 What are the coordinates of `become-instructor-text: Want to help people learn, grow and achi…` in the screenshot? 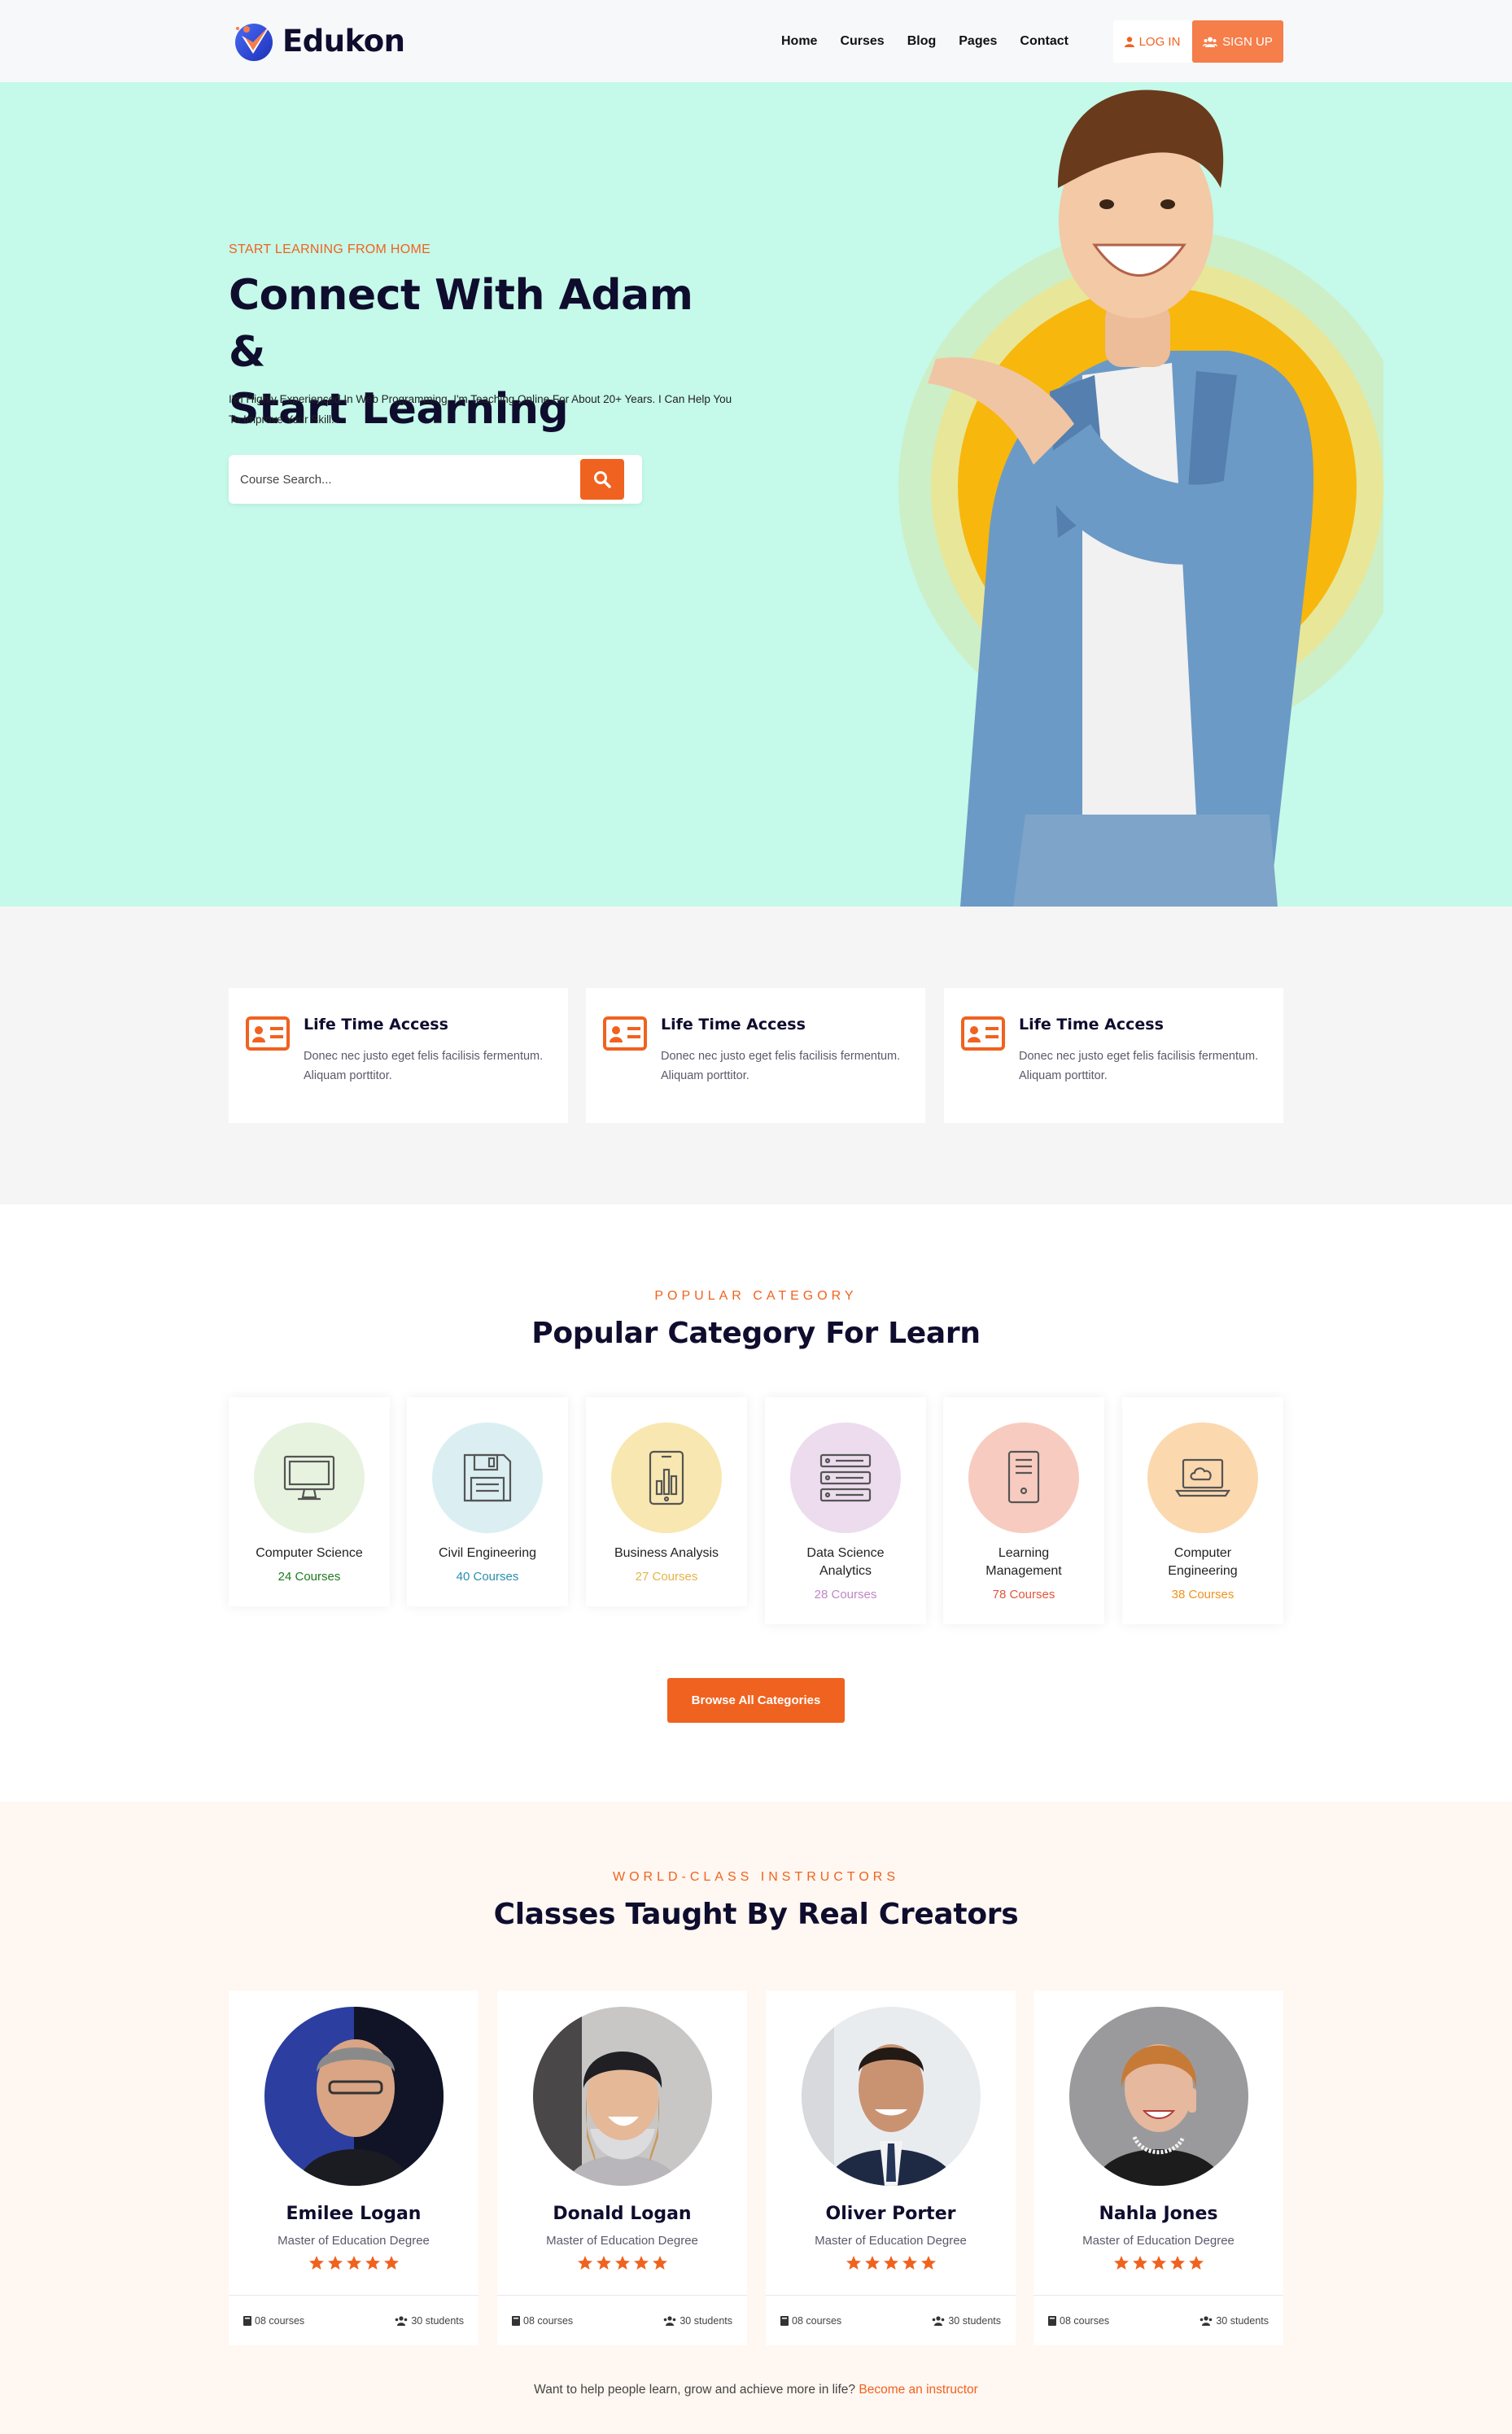 It's located at (695, 2390).